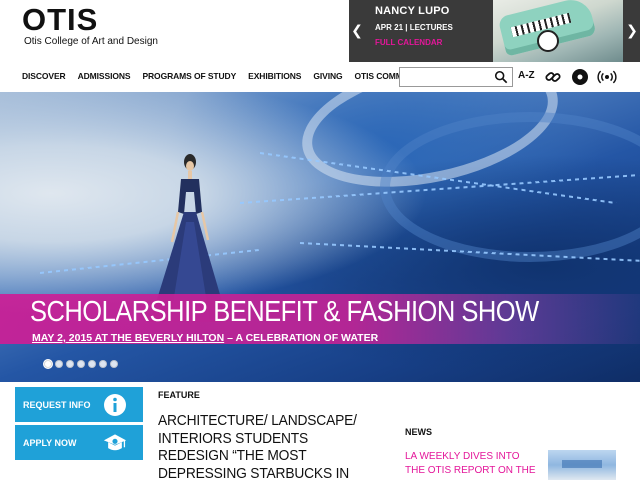 This screenshot has height=480, width=640. I want to click on site-tagline: Otis College of Art and Design, so click(91, 41).